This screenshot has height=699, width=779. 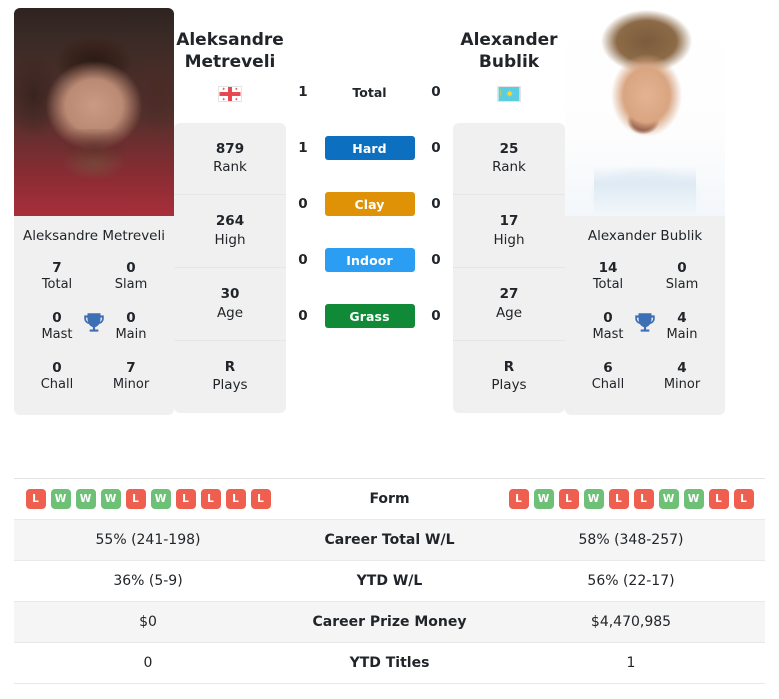 I want to click on attribute-cell-age: 27 Age, so click(x=509, y=304).